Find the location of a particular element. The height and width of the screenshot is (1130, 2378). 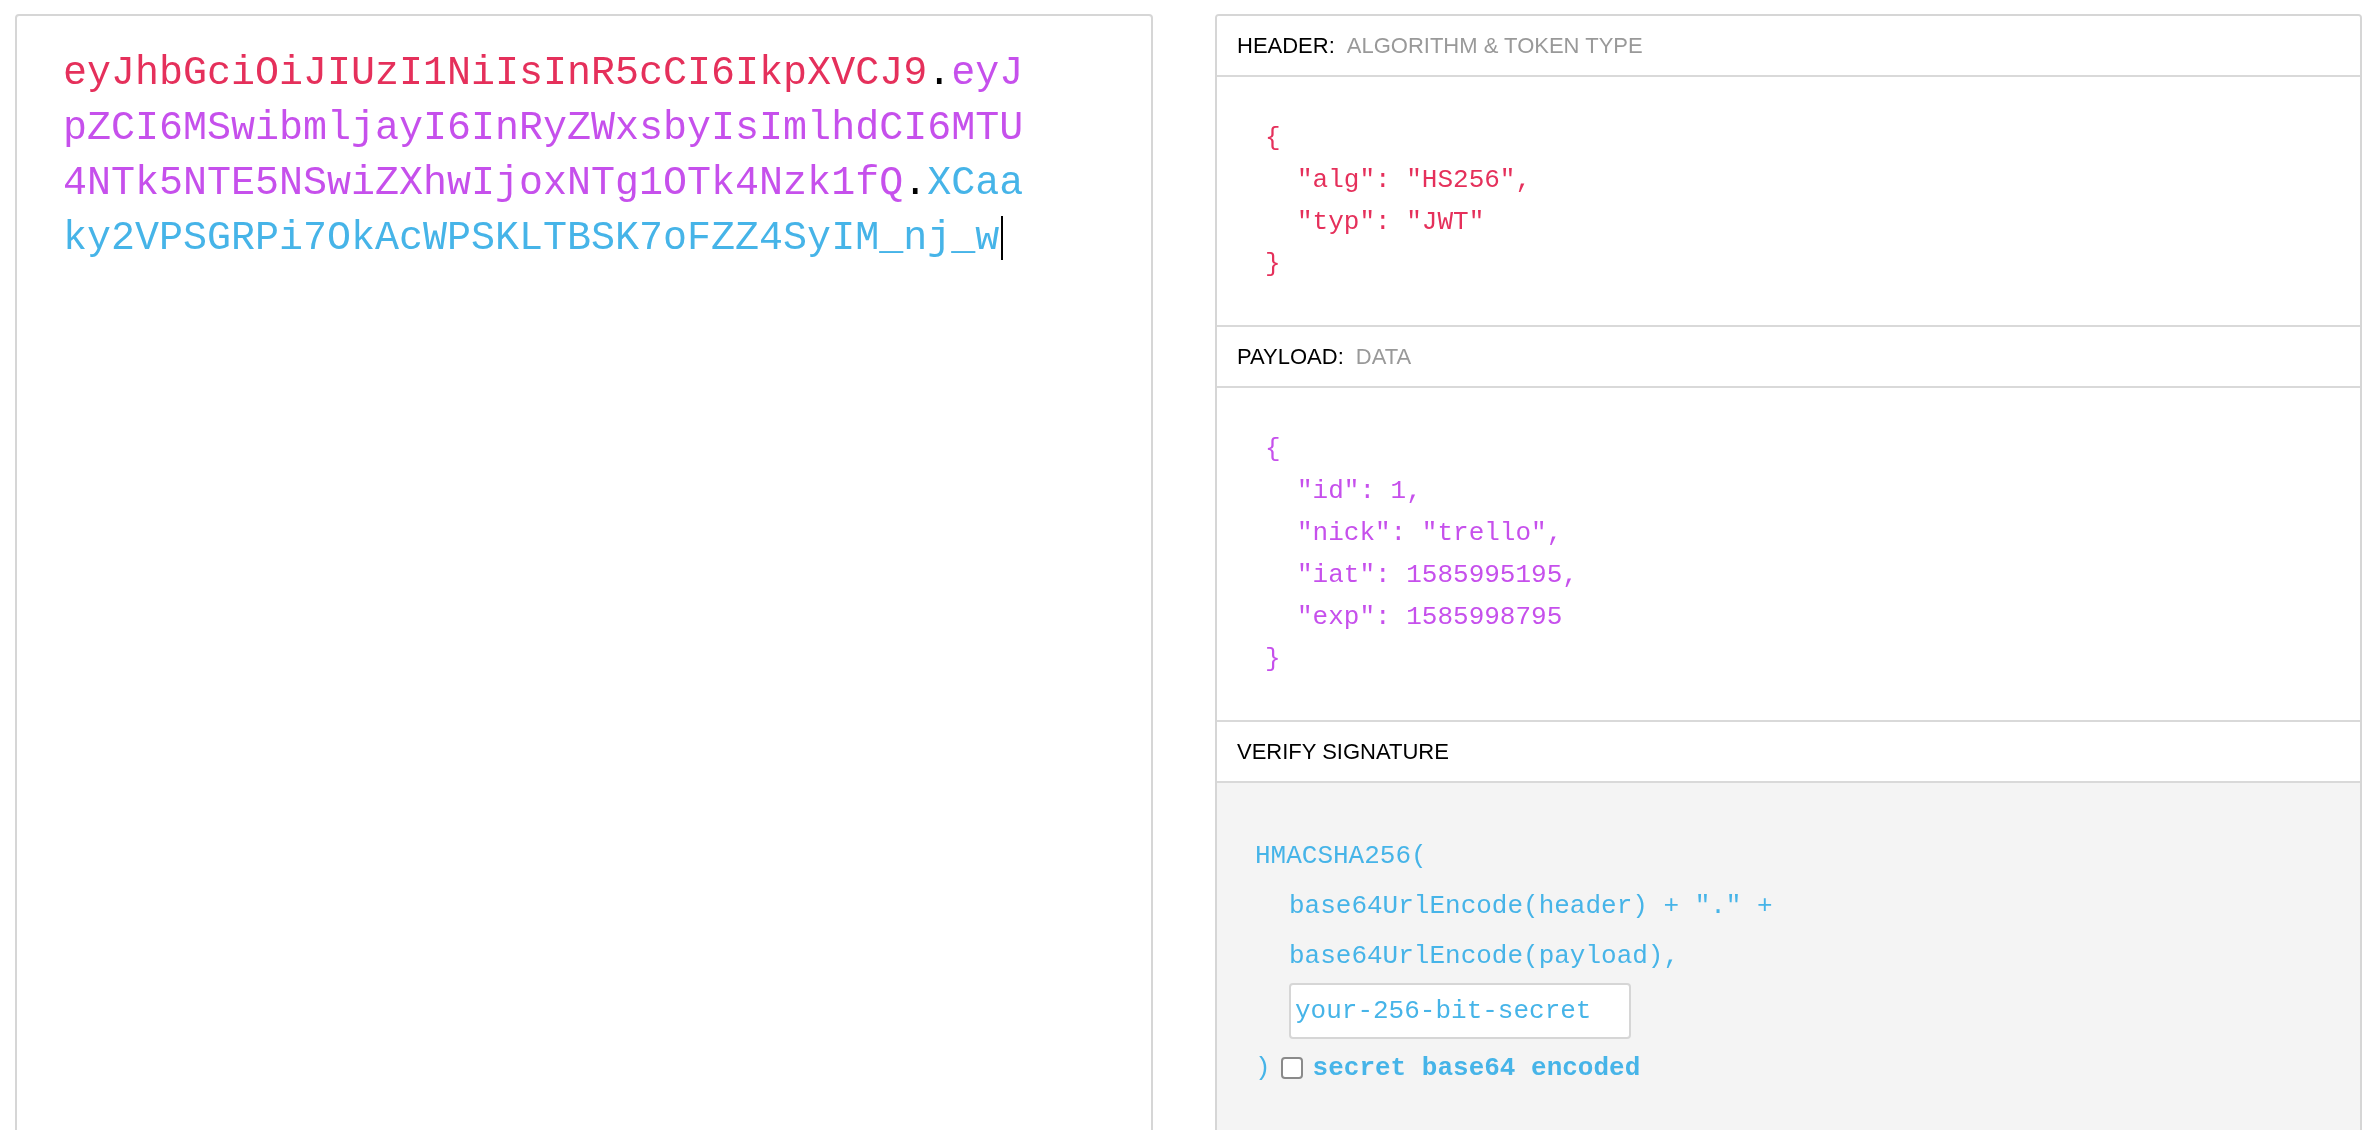

section-title: HEADER: is located at coordinates (1286, 46).